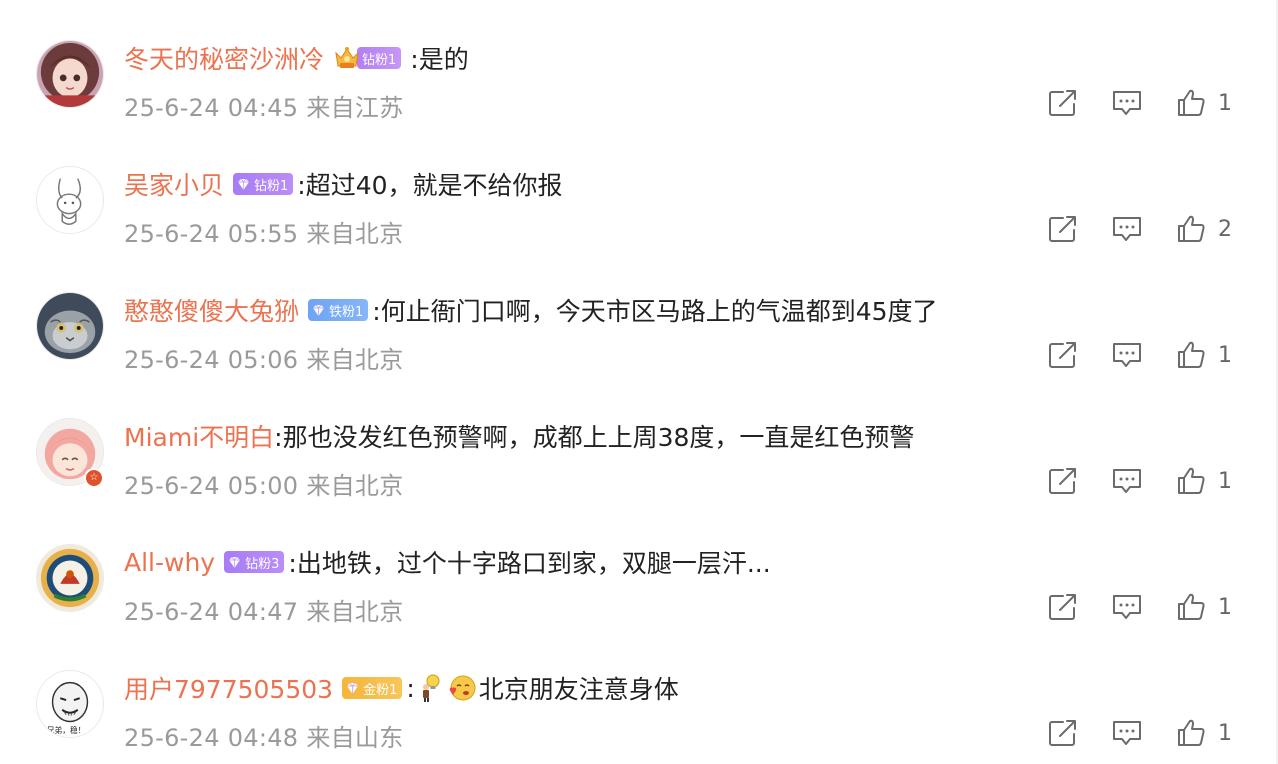 The image size is (1278, 764). I want to click on username-link: All-why, so click(169, 562).